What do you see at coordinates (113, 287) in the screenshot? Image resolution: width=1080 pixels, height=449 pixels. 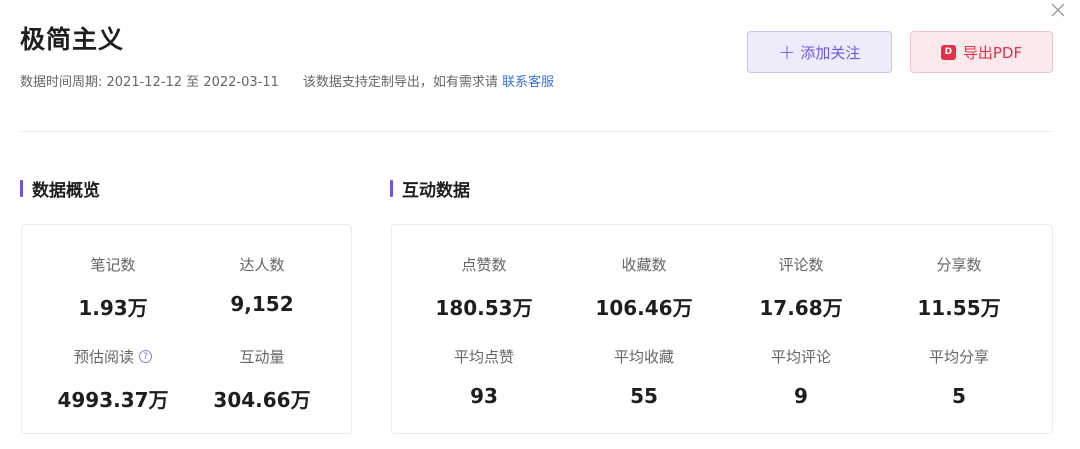 I see `stat-notes: 笔记数 1.93万` at bounding box center [113, 287].